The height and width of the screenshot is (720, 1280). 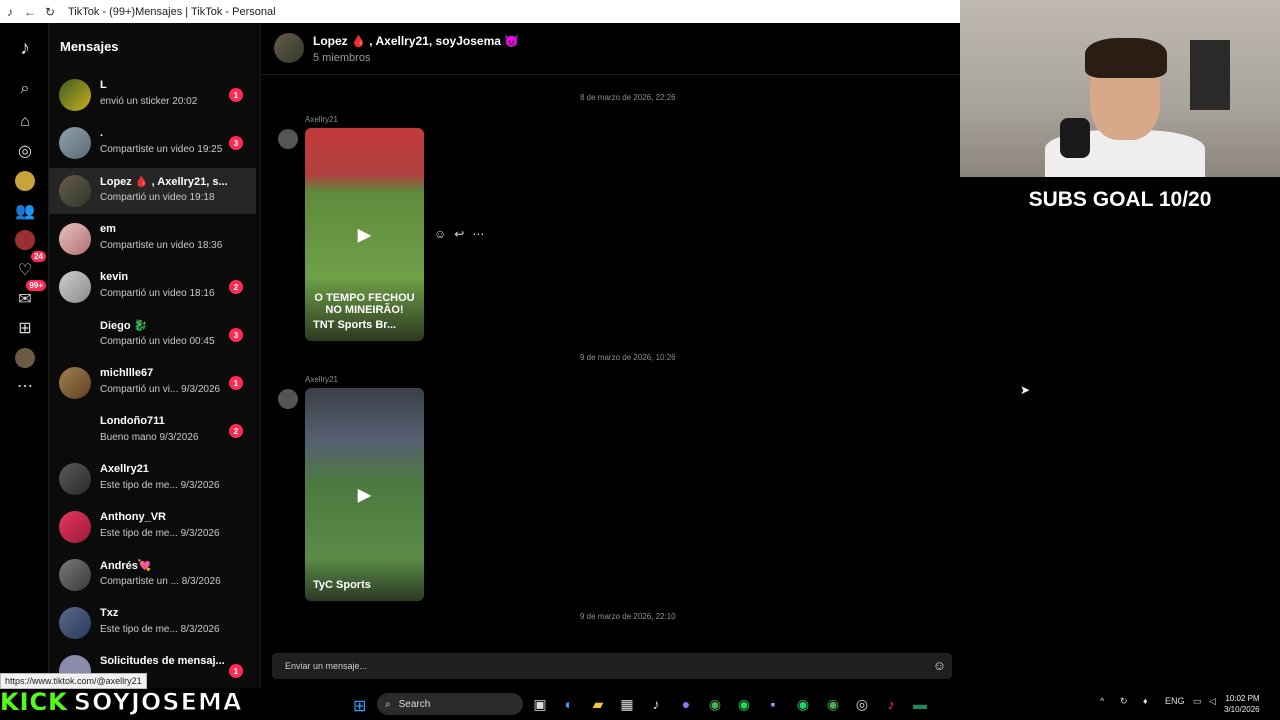 I want to click on live-avatar-icon, so click(x=25, y=240).